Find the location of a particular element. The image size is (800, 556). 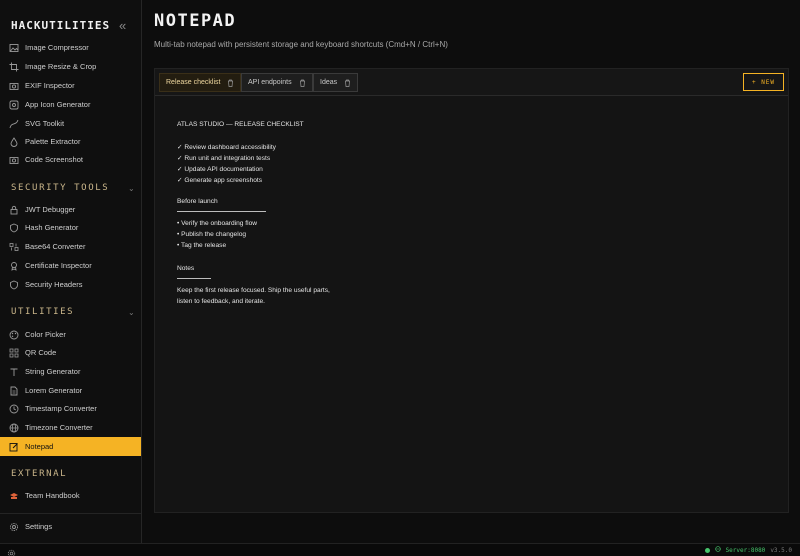

checklist-item: ✓ Update API documentation is located at coordinates (220, 169).